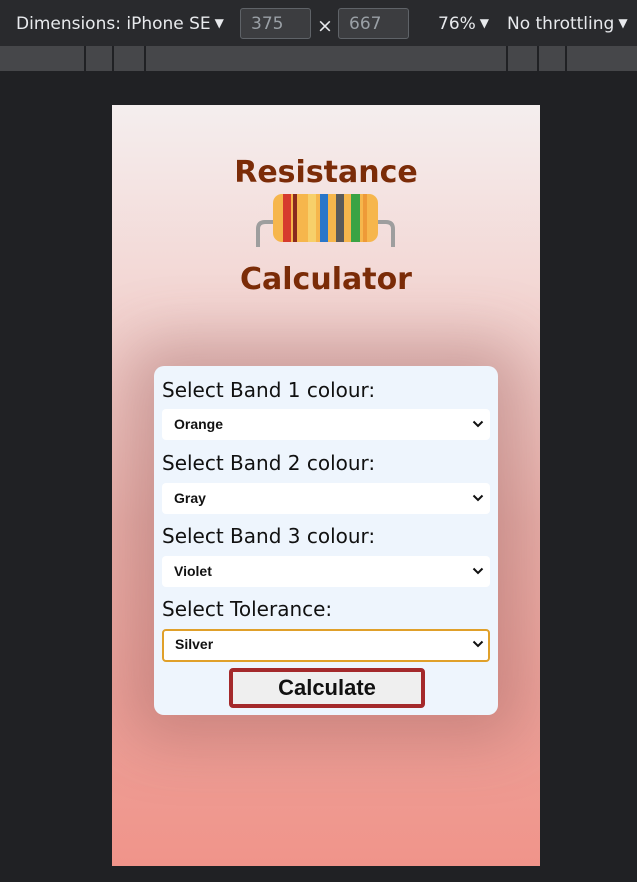 The image size is (637, 882). I want to click on band2-label: Select Band 2 colour:, so click(269, 463).